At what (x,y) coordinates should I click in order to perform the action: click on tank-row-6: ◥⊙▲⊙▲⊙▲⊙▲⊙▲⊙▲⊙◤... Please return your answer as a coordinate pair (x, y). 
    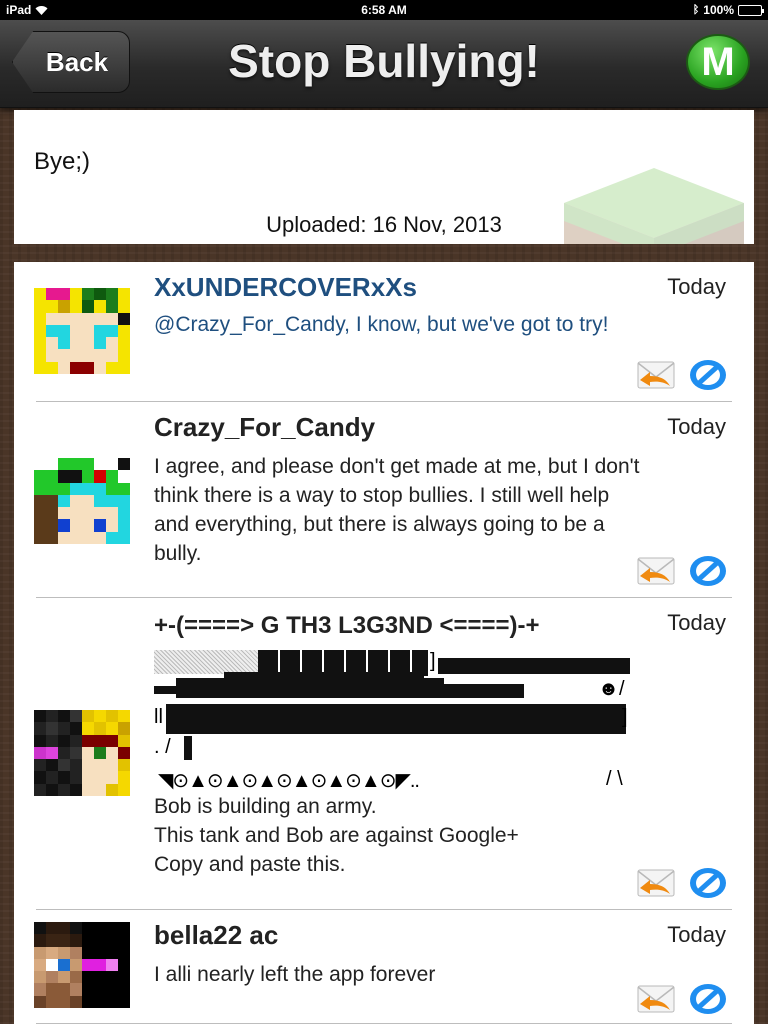
    Looking at the image, I should click on (289, 781).